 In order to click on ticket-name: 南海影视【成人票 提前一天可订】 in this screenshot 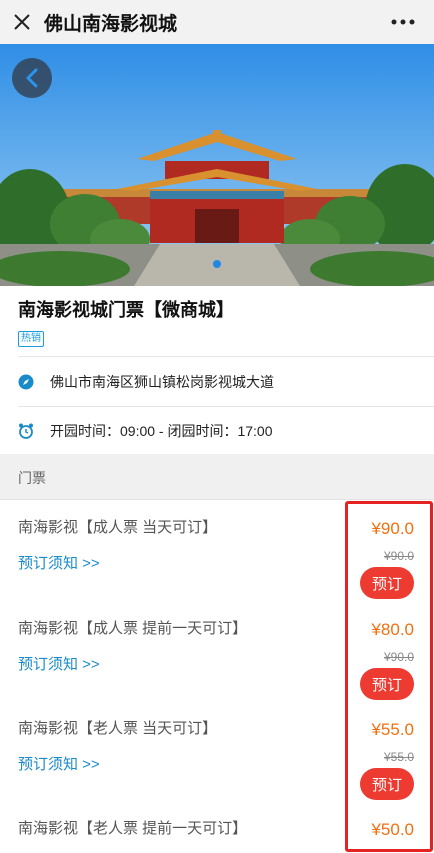, I will do `click(133, 628)`.